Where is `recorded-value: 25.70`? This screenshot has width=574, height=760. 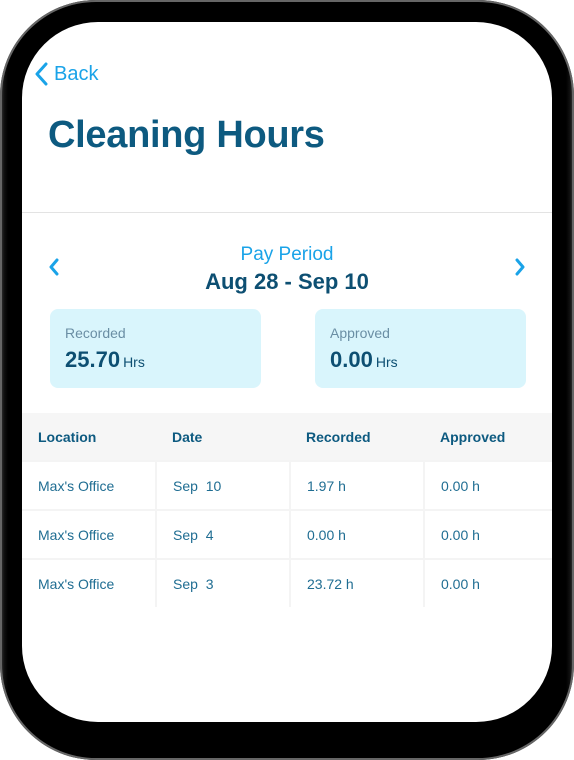 recorded-value: 25.70 is located at coordinates (93, 359).